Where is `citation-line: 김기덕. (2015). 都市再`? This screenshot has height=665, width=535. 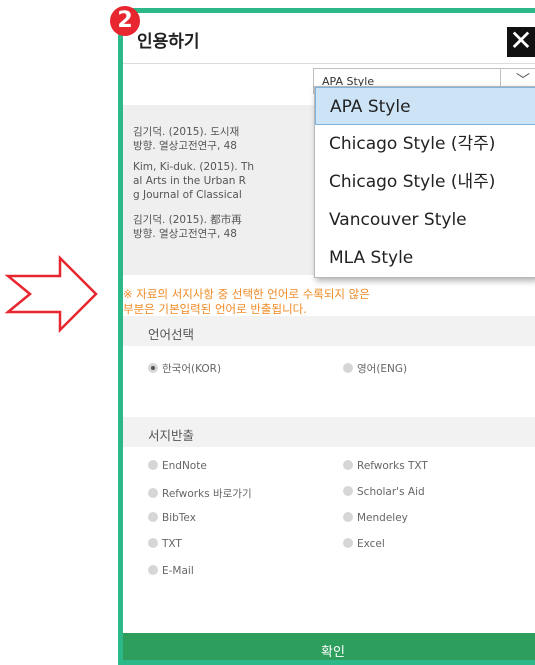
citation-line: 김기덕. (2015). 都市再 is located at coordinates (187, 220).